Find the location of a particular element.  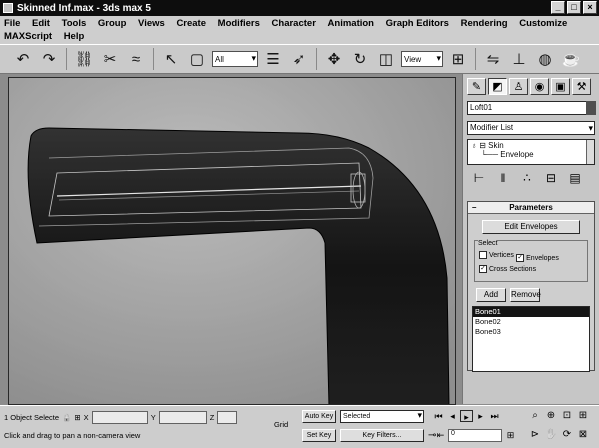

rect-select-icon: ▢ is located at coordinates (197, 59).